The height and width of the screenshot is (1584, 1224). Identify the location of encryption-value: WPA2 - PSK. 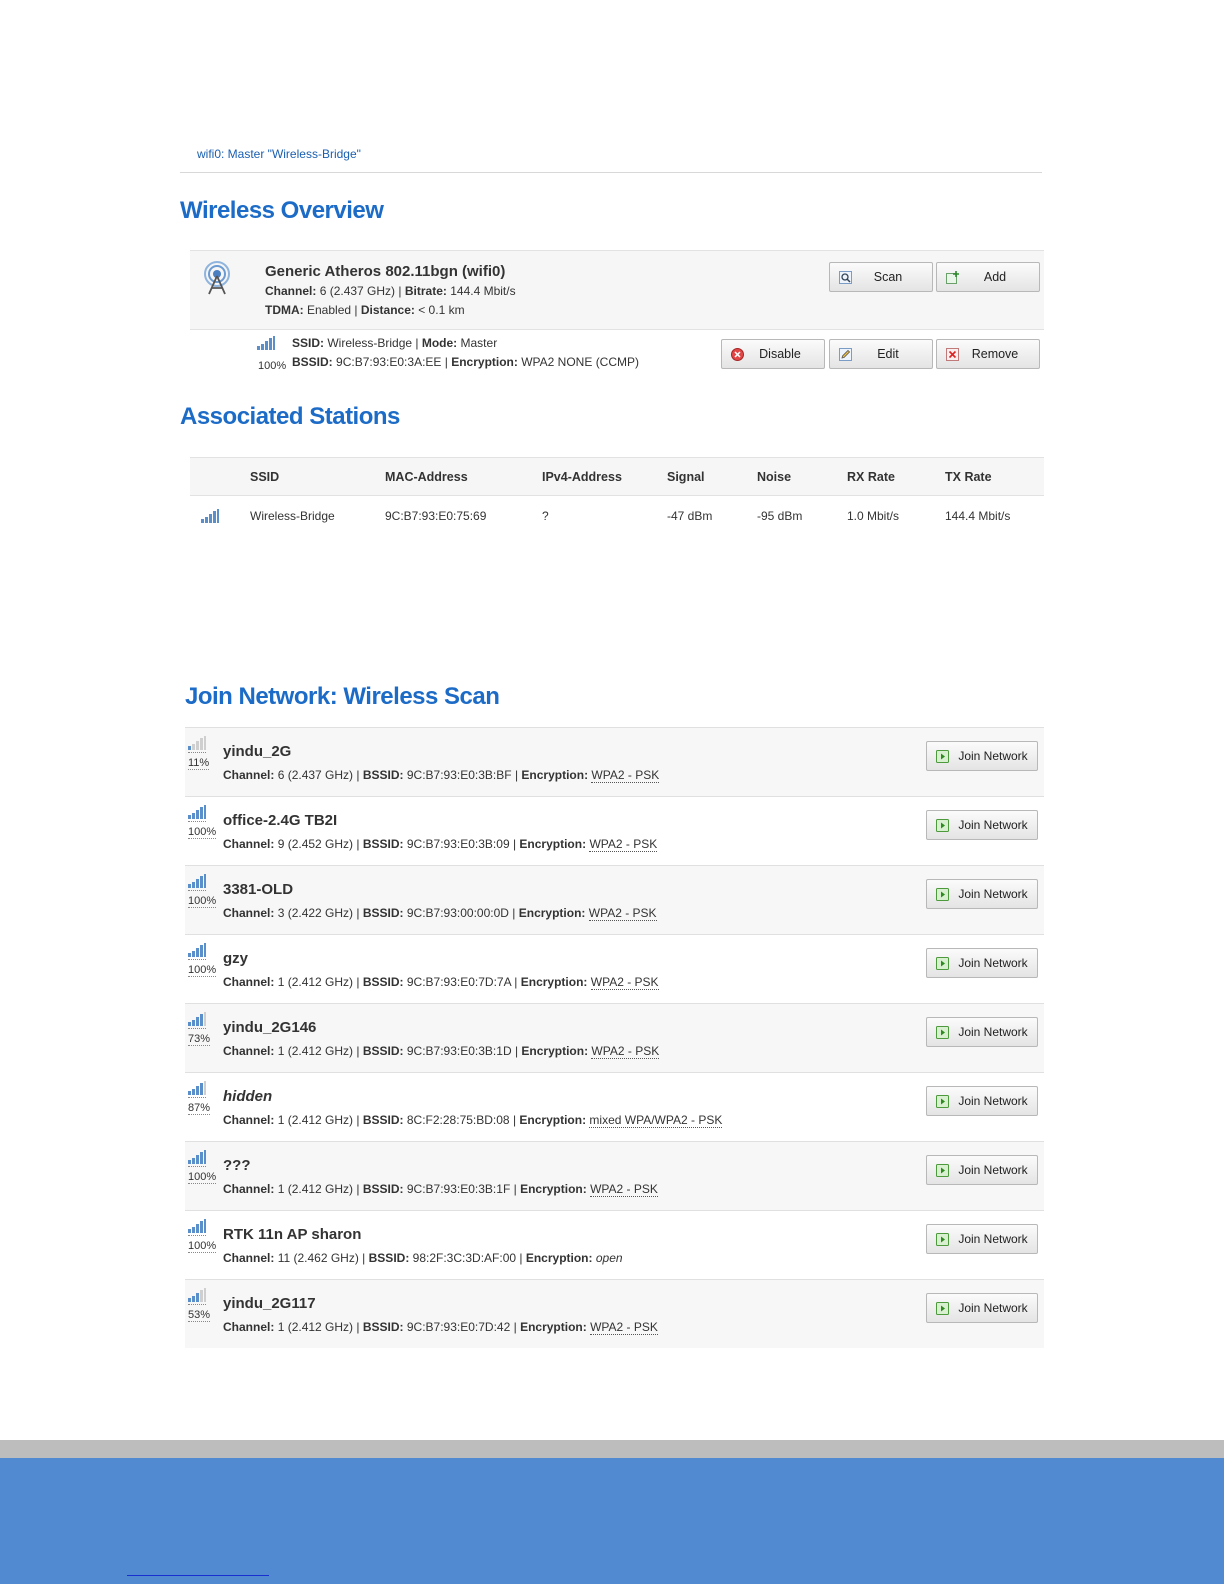
(622, 913).